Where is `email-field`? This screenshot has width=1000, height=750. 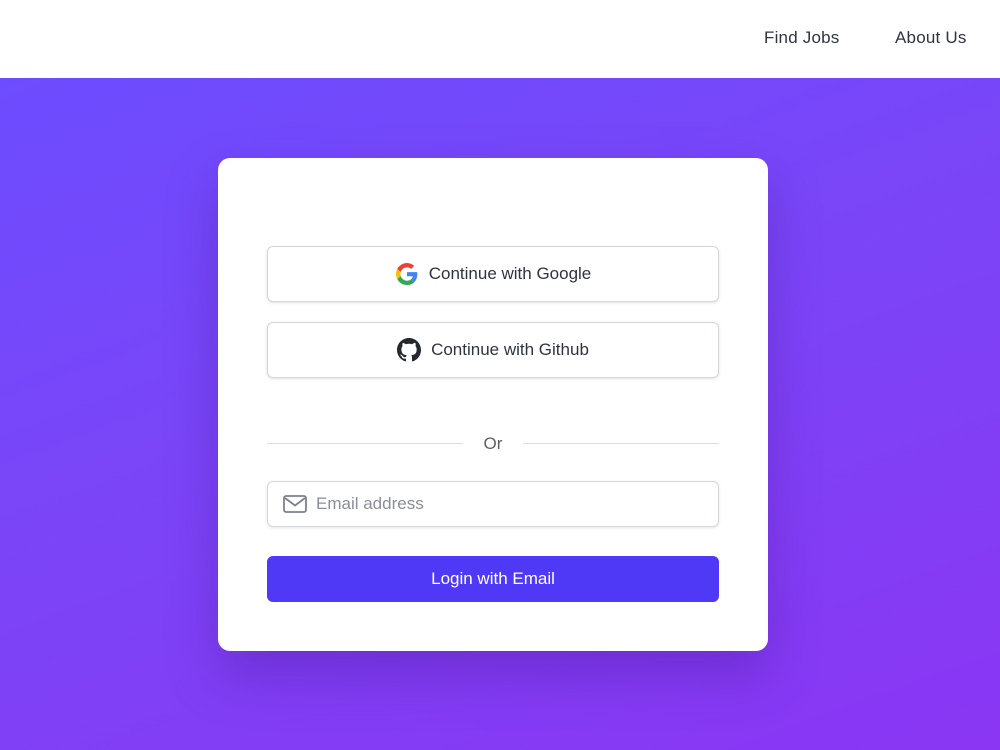 email-field is located at coordinates (493, 504).